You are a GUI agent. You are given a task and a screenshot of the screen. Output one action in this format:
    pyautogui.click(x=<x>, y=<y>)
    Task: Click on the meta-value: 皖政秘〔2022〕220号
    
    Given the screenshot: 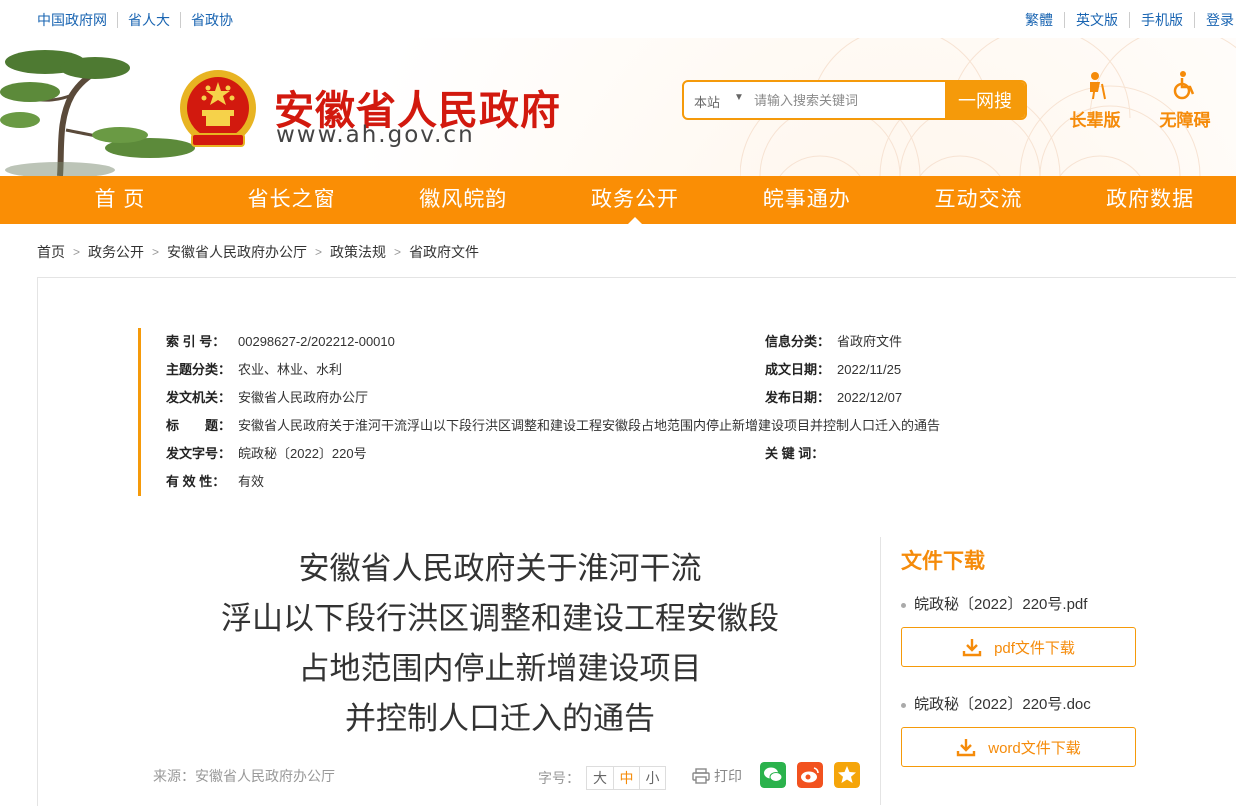 What is the action you would take?
    pyautogui.click(x=302, y=453)
    